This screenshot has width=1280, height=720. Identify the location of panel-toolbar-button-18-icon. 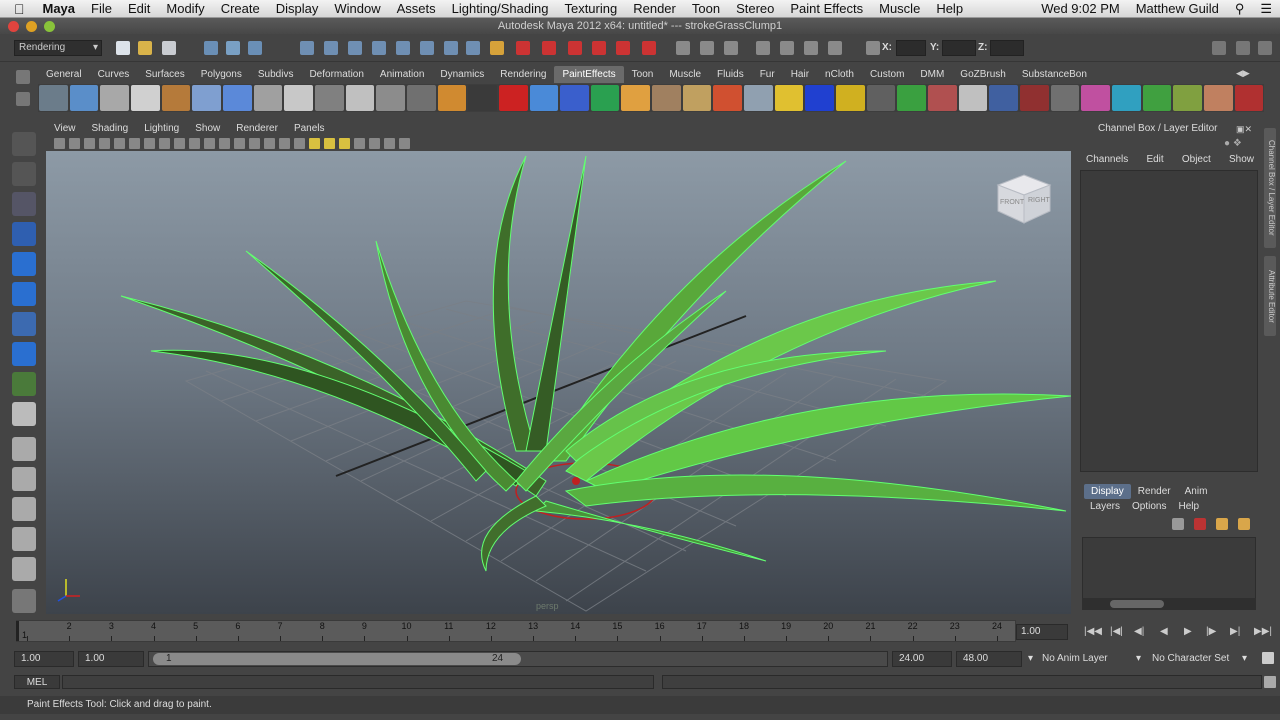
(314, 143).